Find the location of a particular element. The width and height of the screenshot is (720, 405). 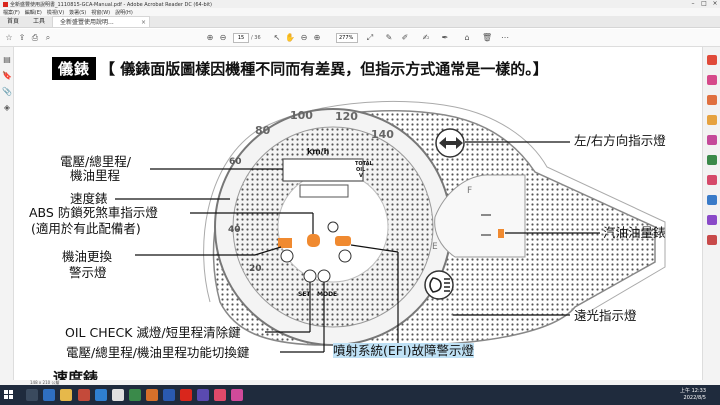

system-clock: 上午 12:33 2022/8/5 is located at coordinates (693, 395).